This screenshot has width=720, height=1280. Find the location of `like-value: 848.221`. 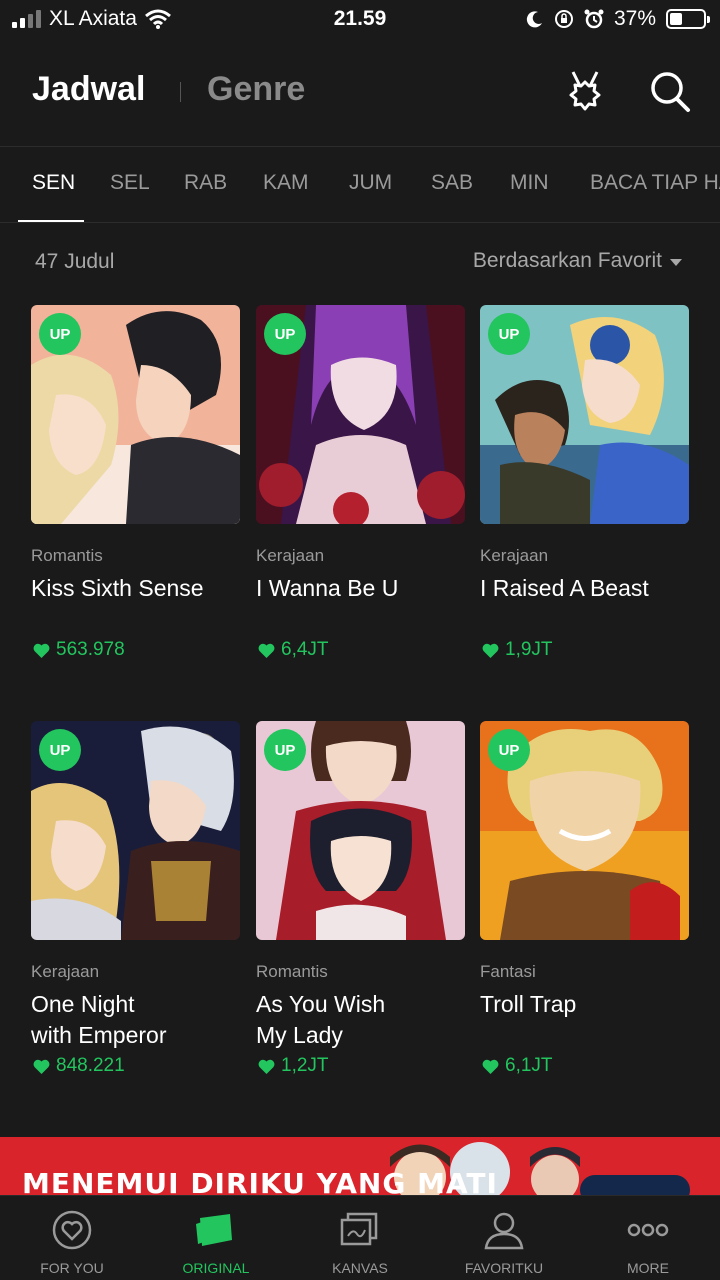

like-value: 848.221 is located at coordinates (90, 1065).